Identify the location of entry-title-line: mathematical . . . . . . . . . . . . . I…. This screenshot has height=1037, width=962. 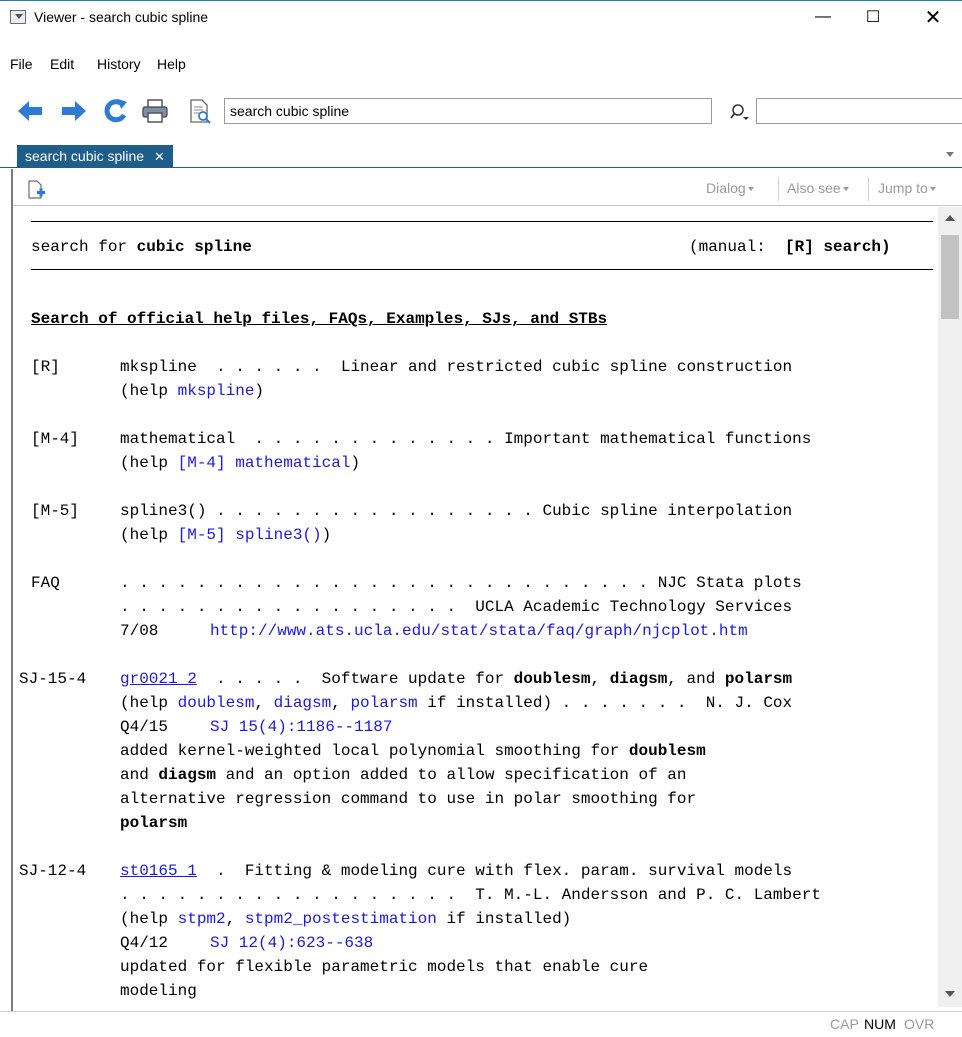
(466, 439).